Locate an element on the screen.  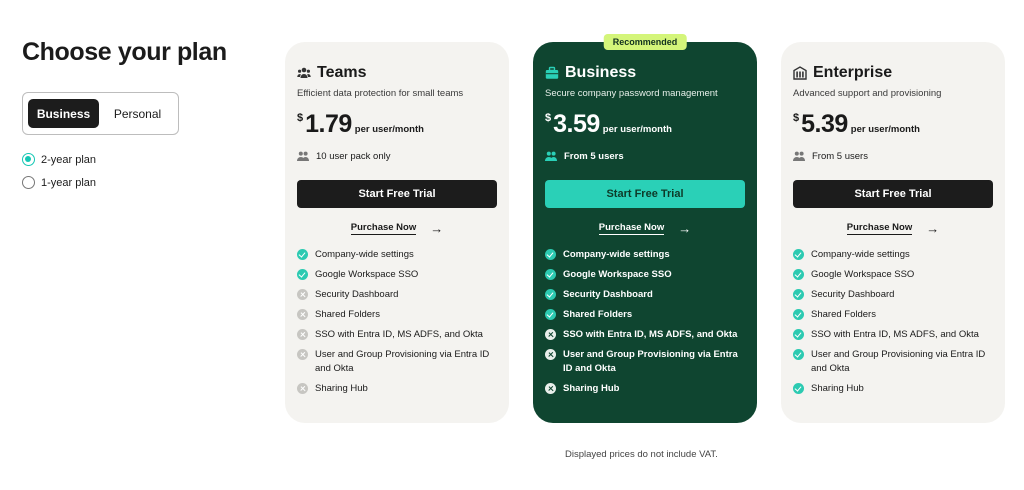
billing-option-label: 2-year plan is located at coordinates (69, 159).